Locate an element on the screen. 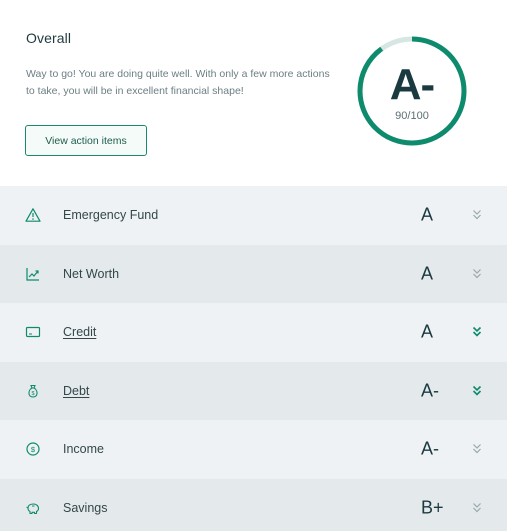 Image resolution: width=507 pixels, height=531 pixels. piggy-bank-icon is located at coordinates (33, 508).